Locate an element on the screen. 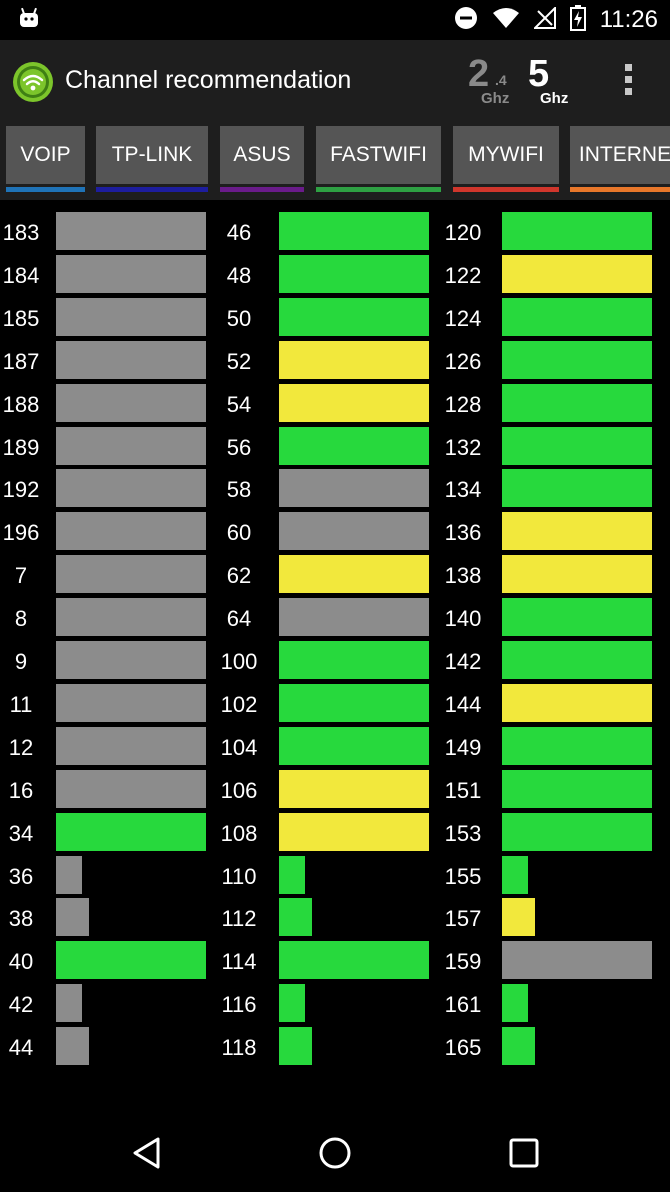 This screenshot has height=1192, width=670. channel-label: 54 is located at coordinates (239, 404).